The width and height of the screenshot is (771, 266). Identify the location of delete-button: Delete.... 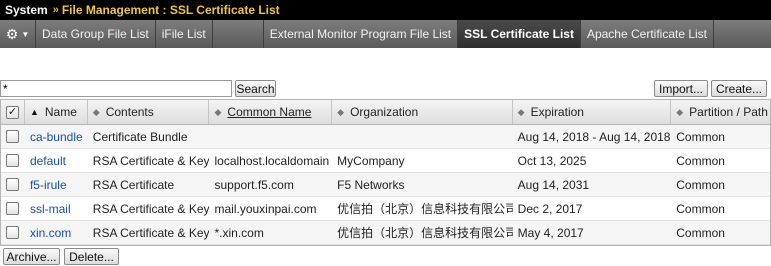
(91, 256).